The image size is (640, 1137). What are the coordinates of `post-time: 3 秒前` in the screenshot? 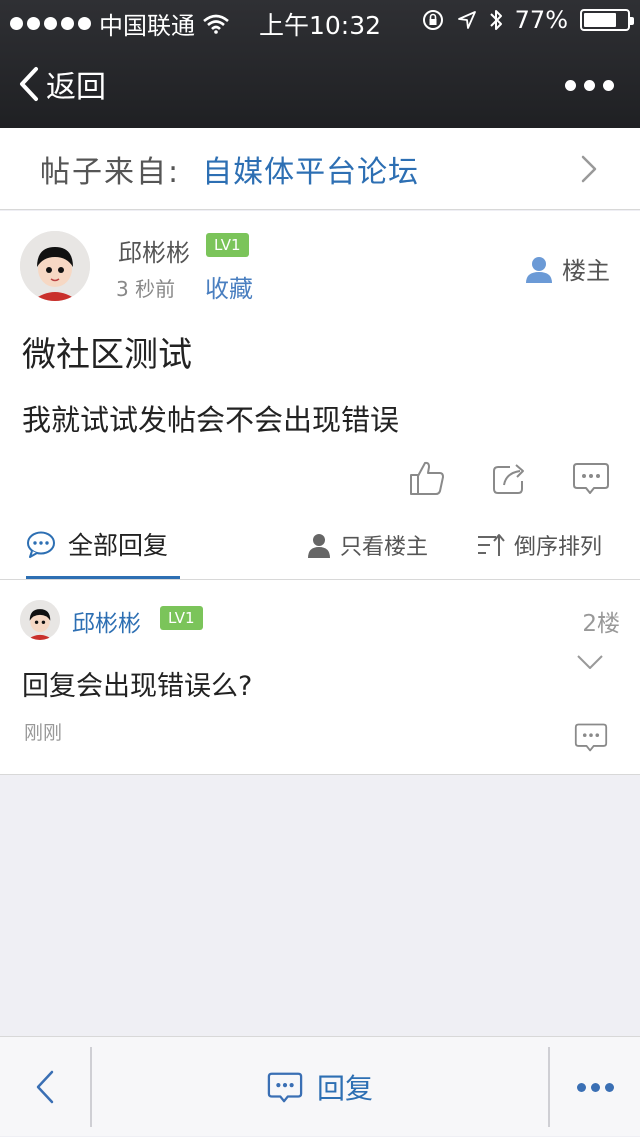 It's located at (146, 289).